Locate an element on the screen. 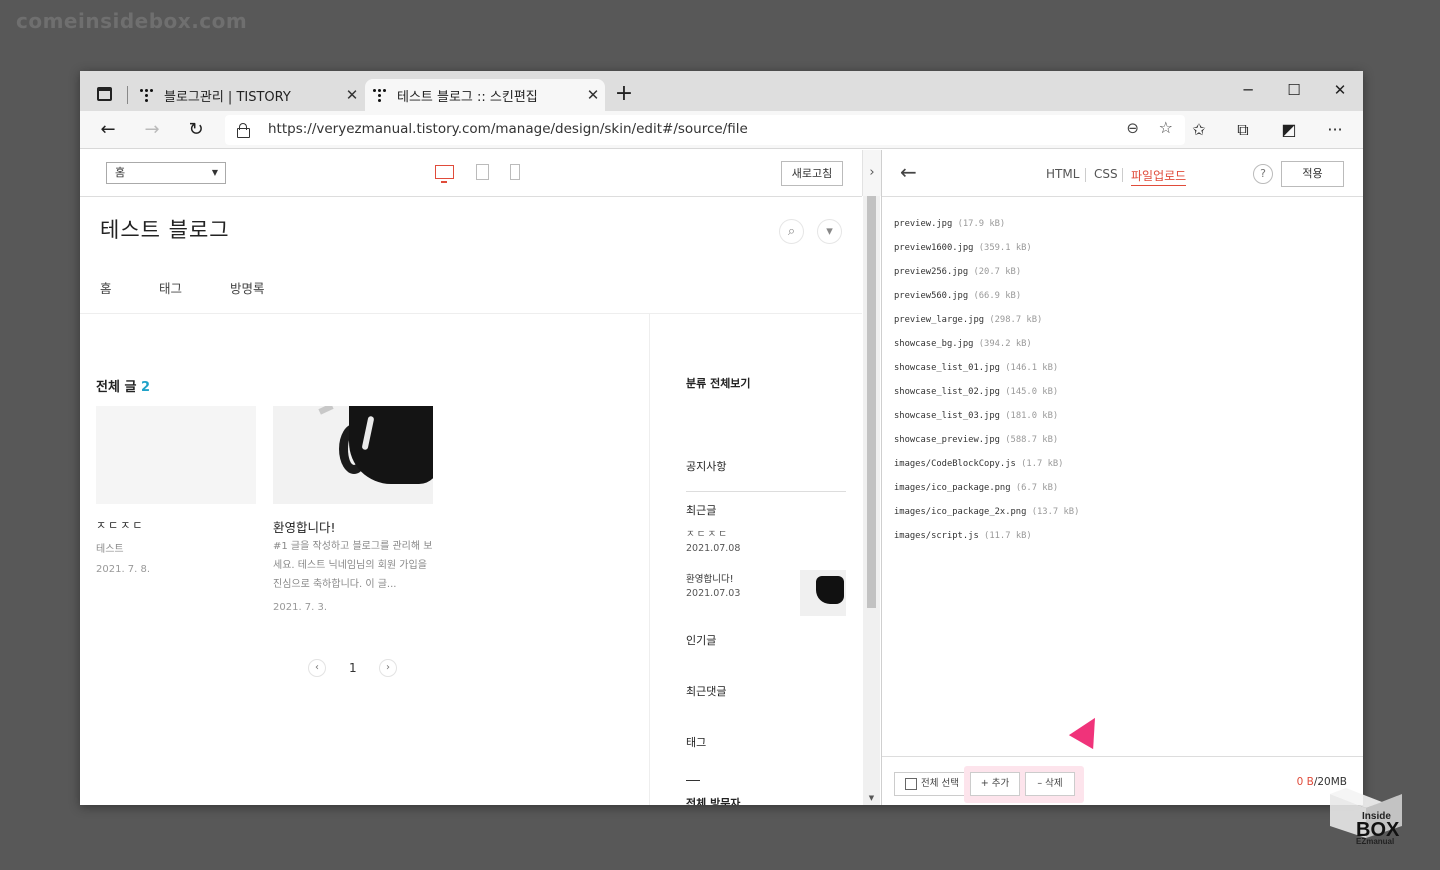  new-tab-icon: + is located at coordinates (624, 95).